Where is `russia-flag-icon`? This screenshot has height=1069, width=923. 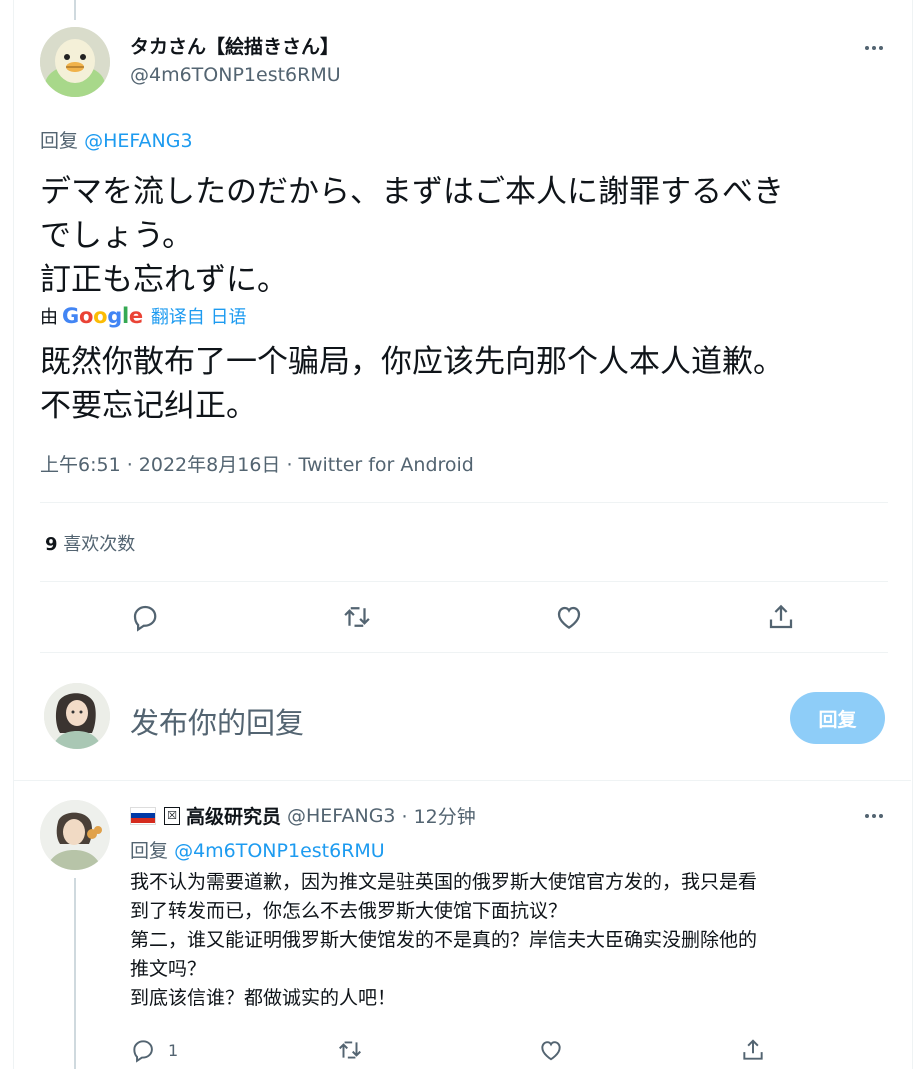
russia-flag-icon is located at coordinates (143, 815).